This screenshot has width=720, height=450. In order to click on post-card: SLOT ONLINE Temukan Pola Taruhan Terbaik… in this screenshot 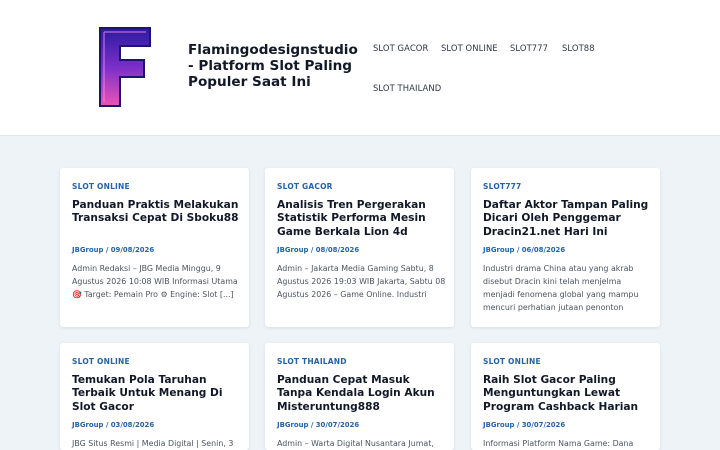, I will do `click(154, 396)`.